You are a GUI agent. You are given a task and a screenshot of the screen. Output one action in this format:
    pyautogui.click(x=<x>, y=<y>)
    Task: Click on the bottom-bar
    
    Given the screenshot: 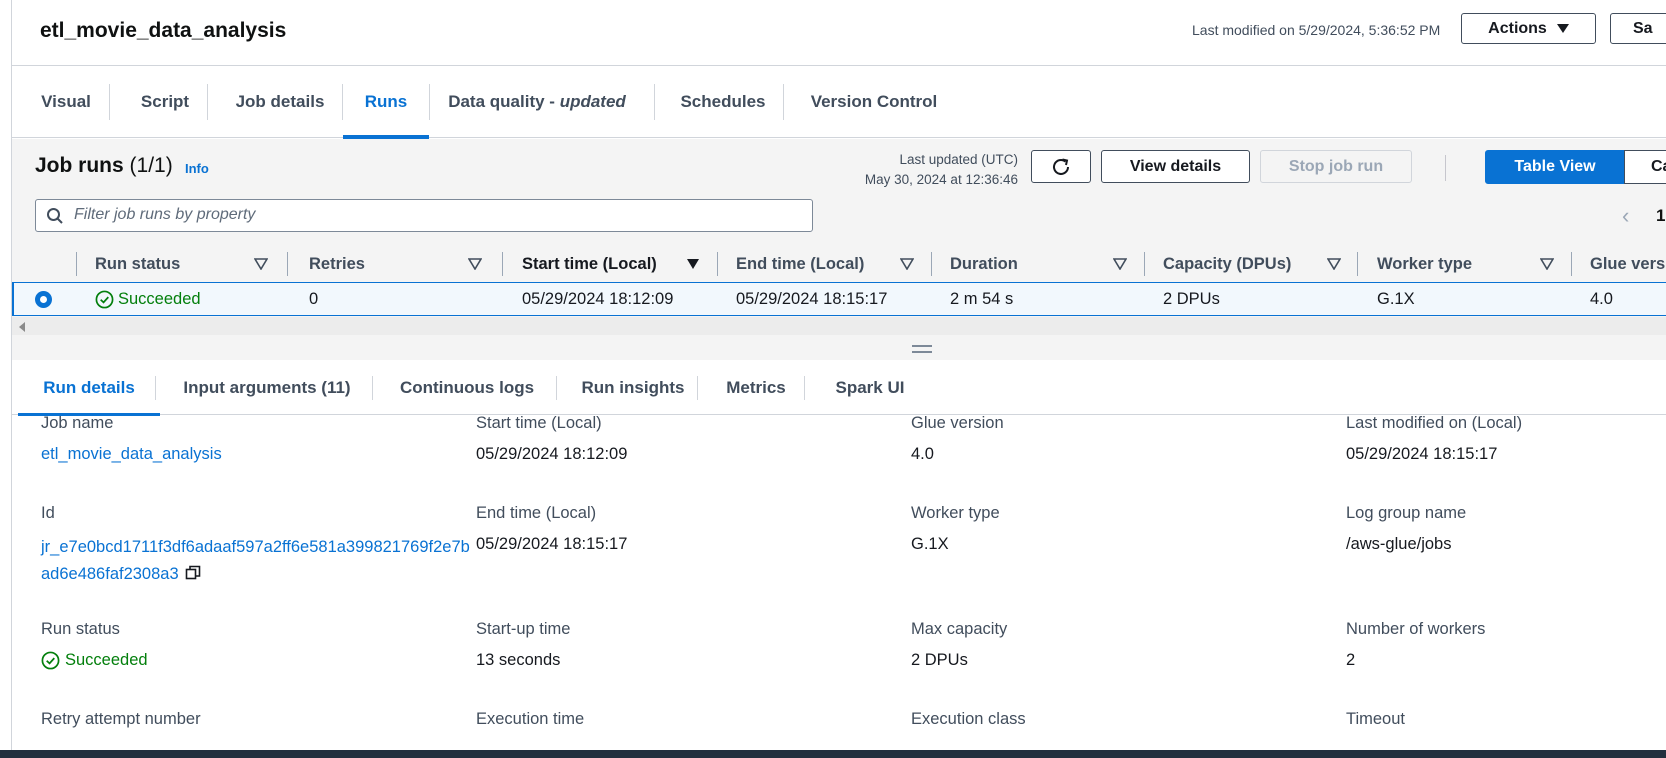 What is the action you would take?
    pyautogui.click(x=833, y=754)
    